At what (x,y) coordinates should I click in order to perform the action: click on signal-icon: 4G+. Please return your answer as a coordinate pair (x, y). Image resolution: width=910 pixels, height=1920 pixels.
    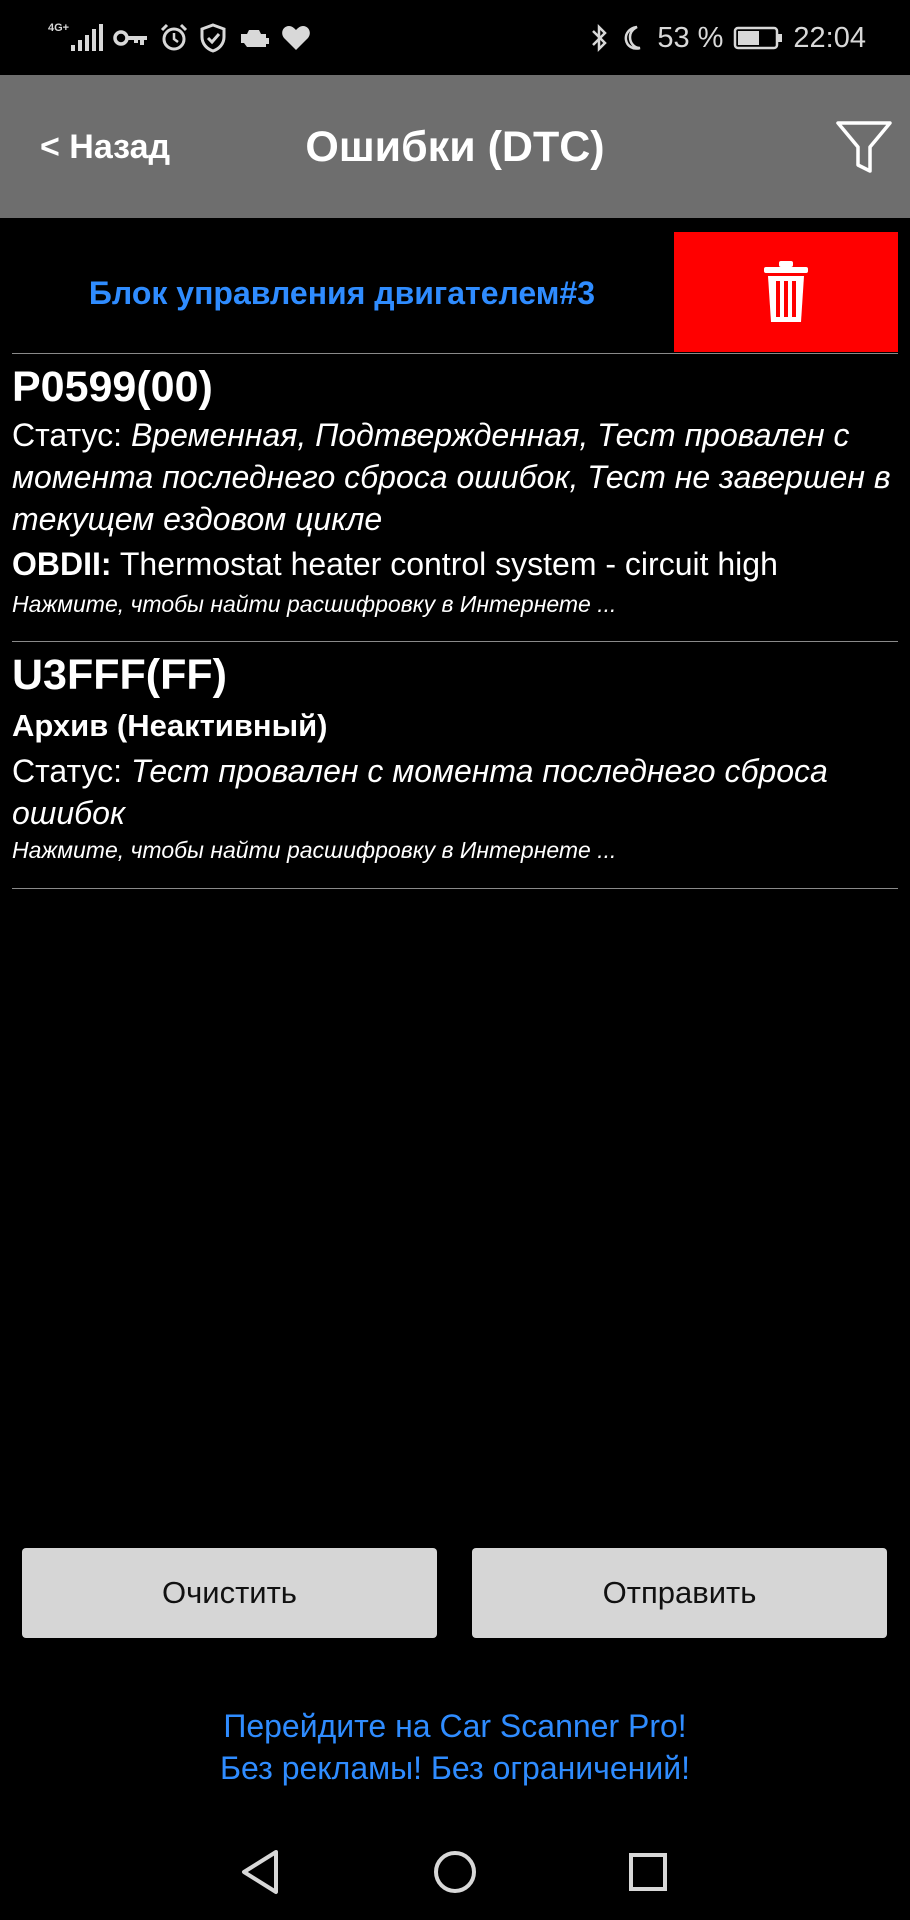
    Looking at the image, I should click on (76, 37).